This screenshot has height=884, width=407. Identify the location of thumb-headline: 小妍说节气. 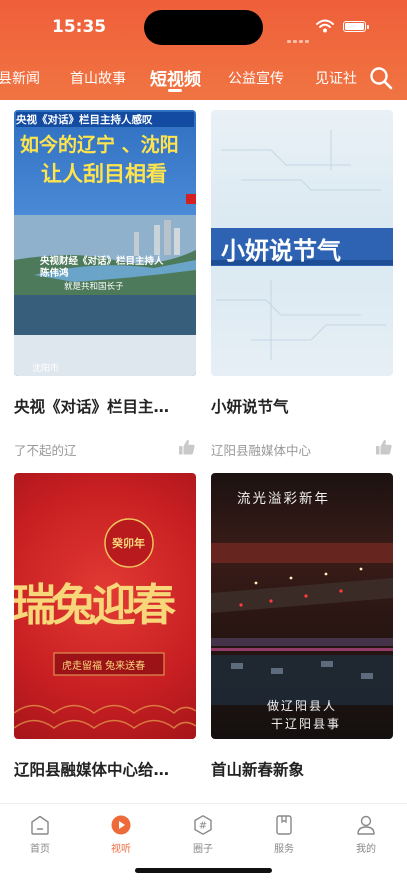
(281, 251).